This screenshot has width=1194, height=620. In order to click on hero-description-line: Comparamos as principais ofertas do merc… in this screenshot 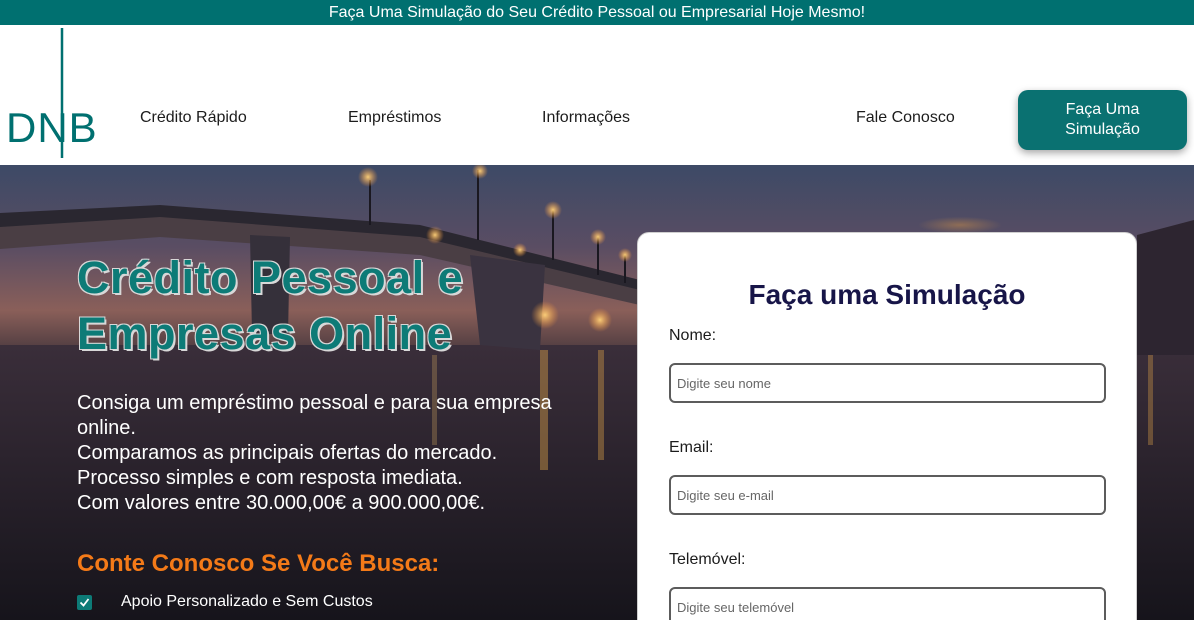, I will do `click(287, 453)`.